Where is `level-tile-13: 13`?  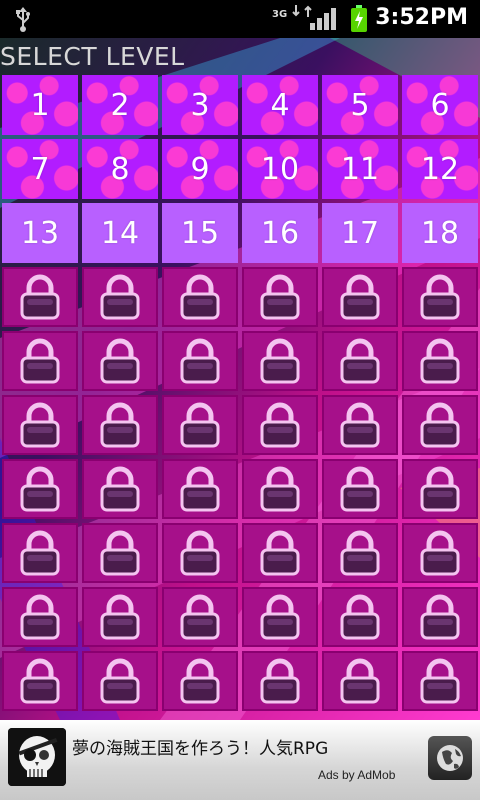 level-tile-13: 13 is located at coordinates (40, 233).